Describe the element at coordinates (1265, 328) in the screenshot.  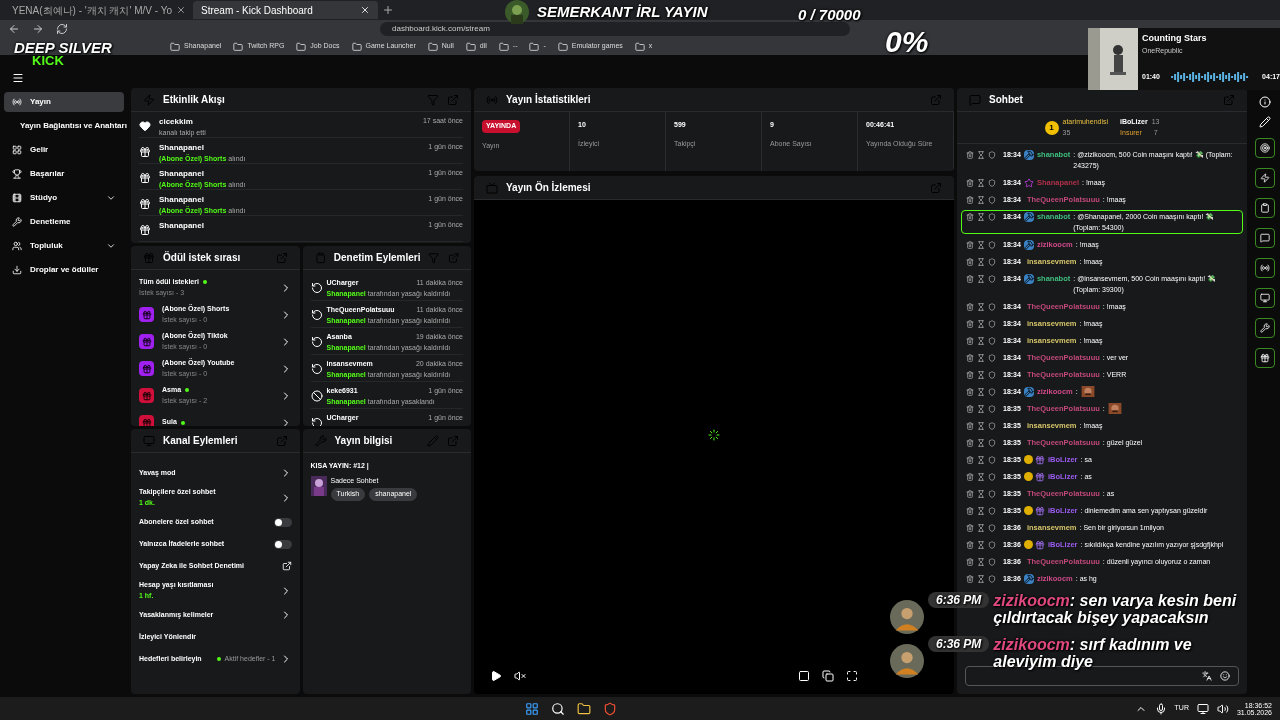
I see `wrench-button` at that location.